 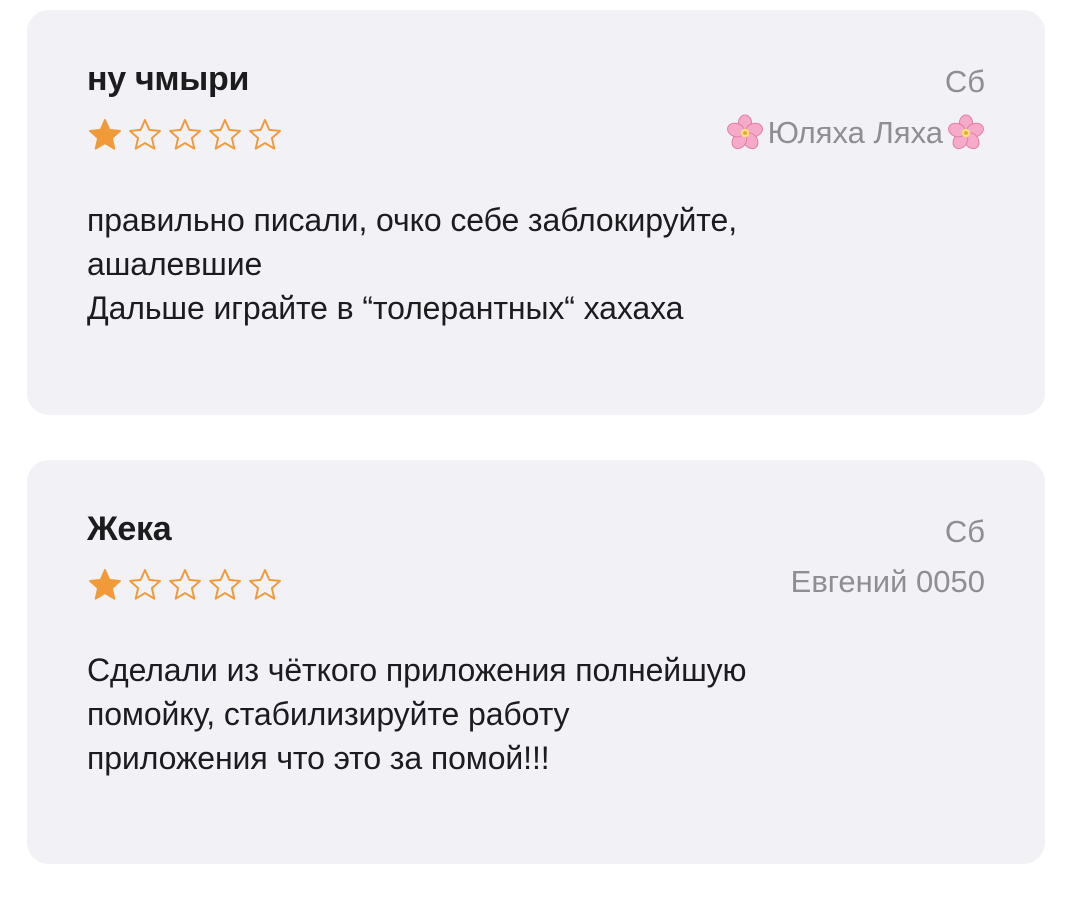 I want to click on review-body-line: Сделали из чёткого приложения полнейшую, so click(x=417, y=670).